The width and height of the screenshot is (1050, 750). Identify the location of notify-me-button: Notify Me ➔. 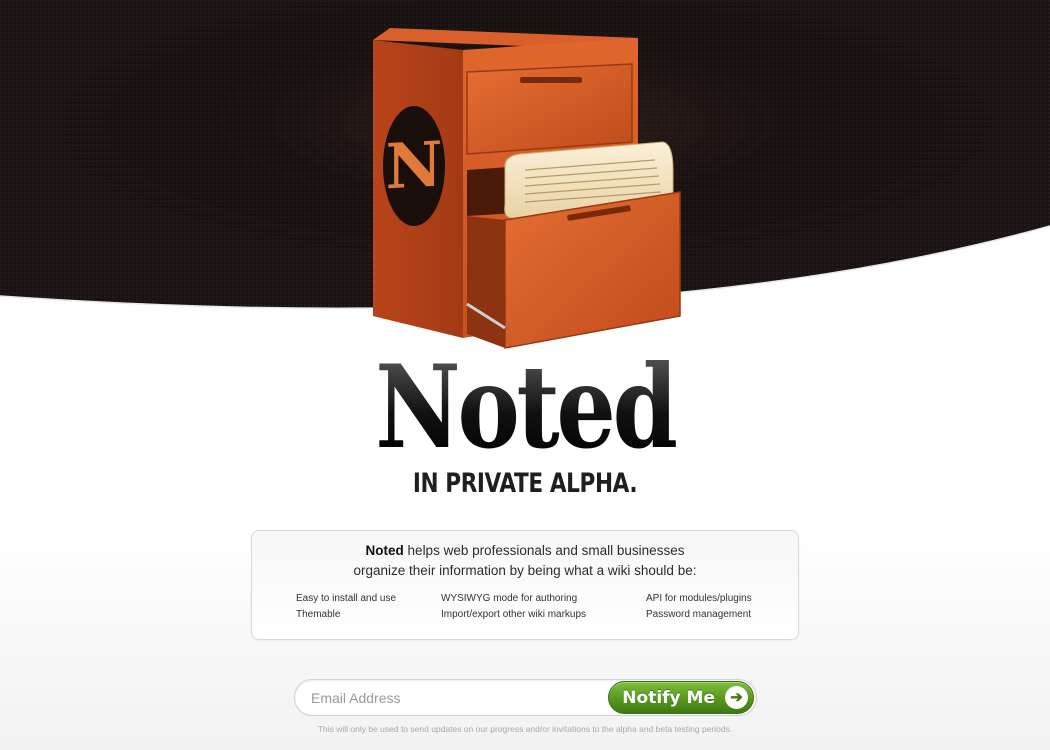
(681, 697).